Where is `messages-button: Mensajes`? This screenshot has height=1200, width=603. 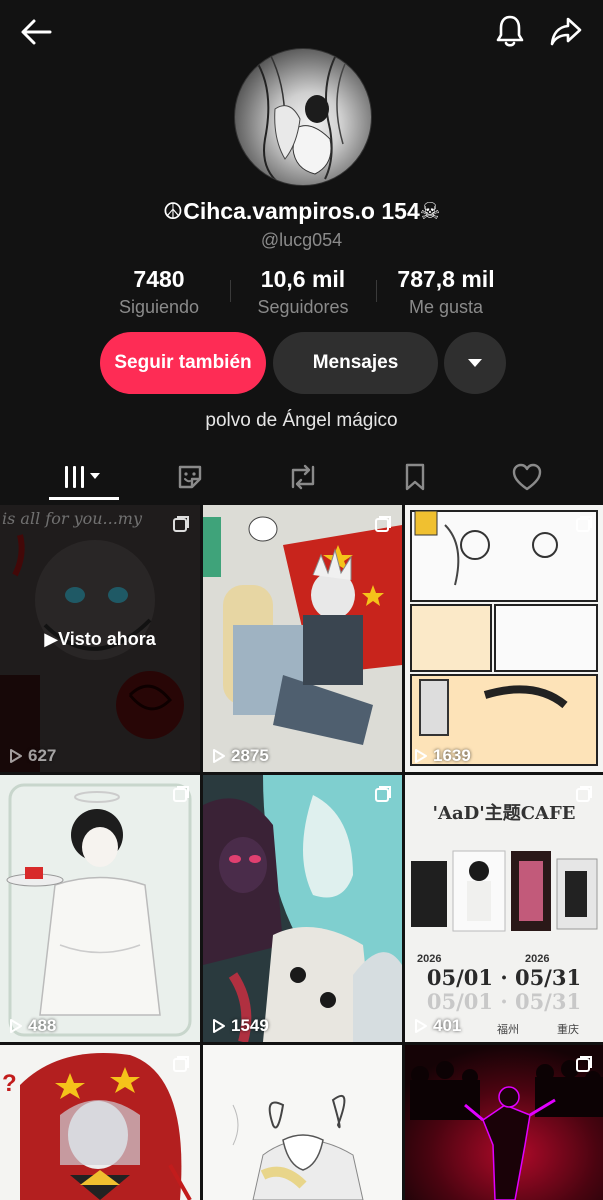 messages-button: Mensajes is located at coordinates (355, 363).